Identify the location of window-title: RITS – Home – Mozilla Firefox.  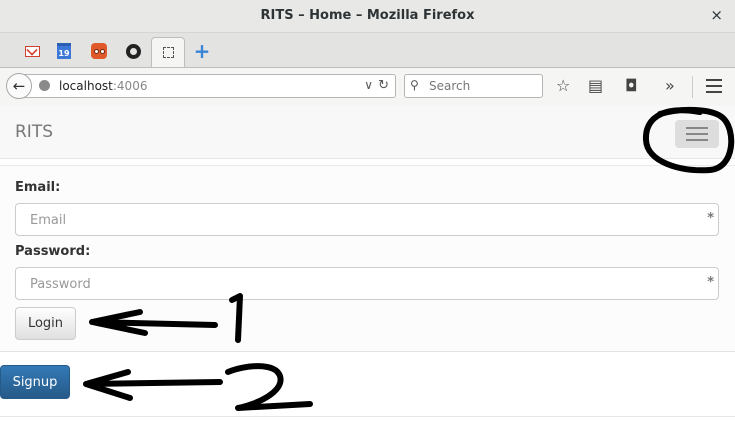
(367, 15).